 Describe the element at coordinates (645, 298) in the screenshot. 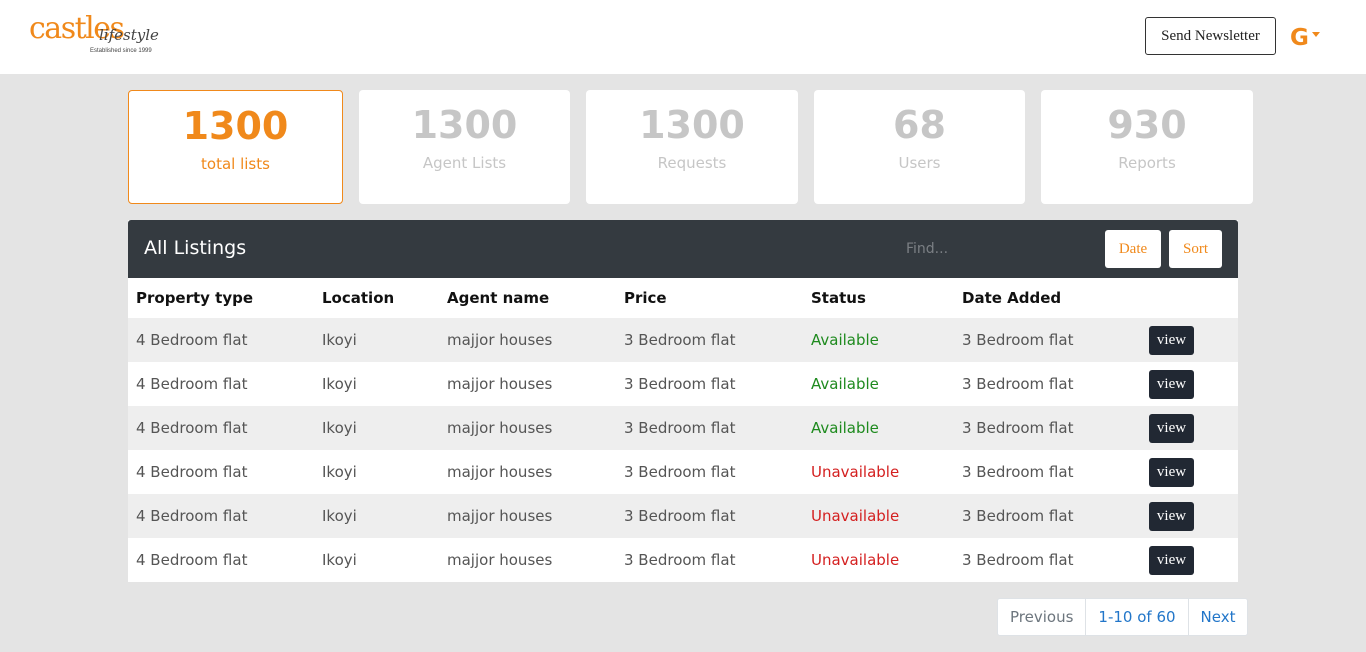

I see `column-header: Price` at that location.